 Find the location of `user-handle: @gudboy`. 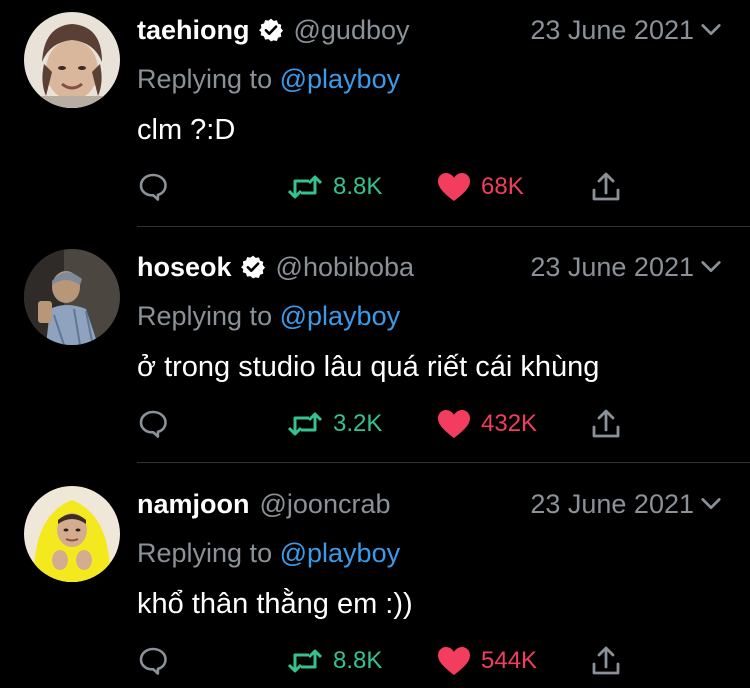

user-handle: @gudboy is located at coordinates (352, 30).